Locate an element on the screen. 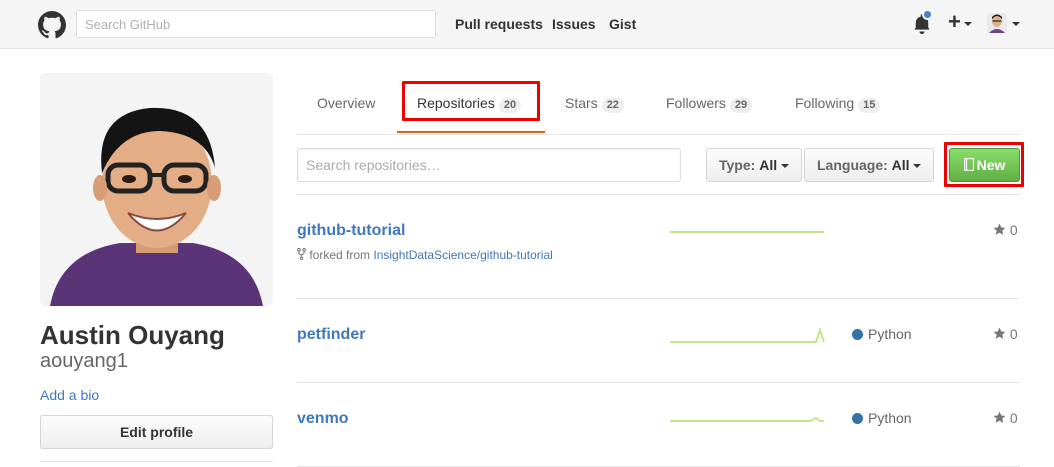 This screenshot has height=467, width=1054. profile-photo is located at coordinates (156, 189).